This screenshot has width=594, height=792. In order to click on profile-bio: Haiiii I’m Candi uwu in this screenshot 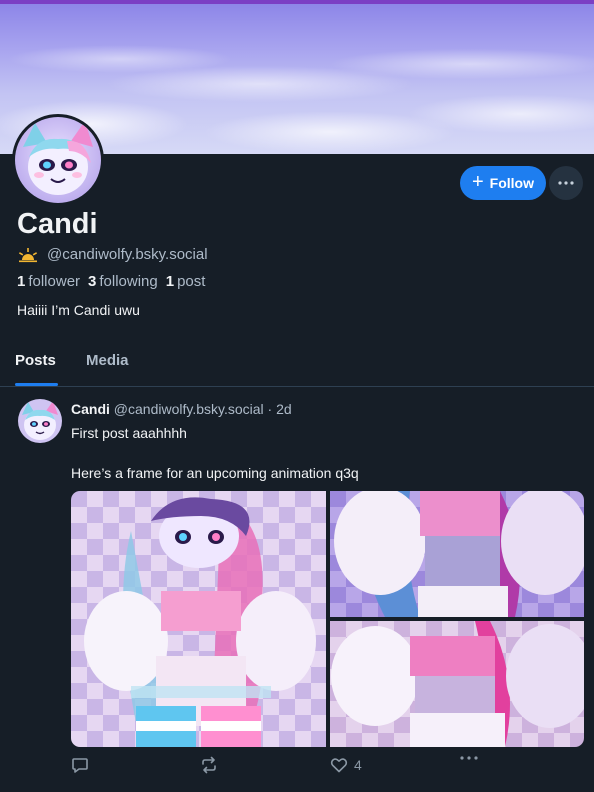, I will do `click(78, 310)`.